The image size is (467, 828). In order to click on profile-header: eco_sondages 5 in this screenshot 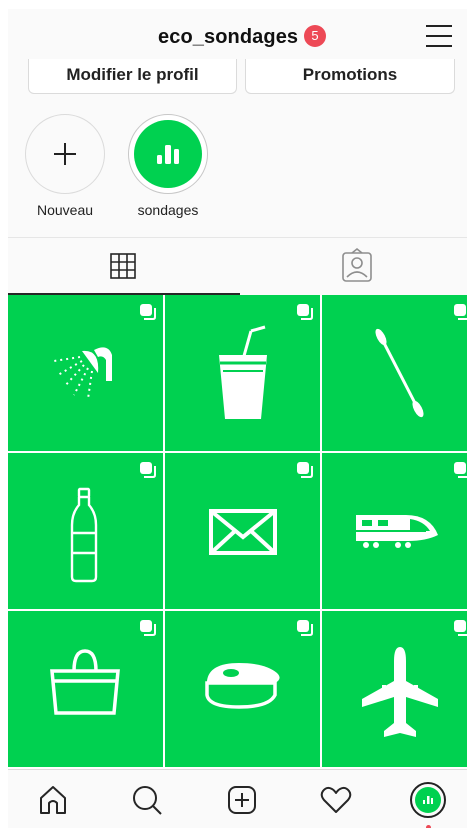, I will do `click(237, 35)`.